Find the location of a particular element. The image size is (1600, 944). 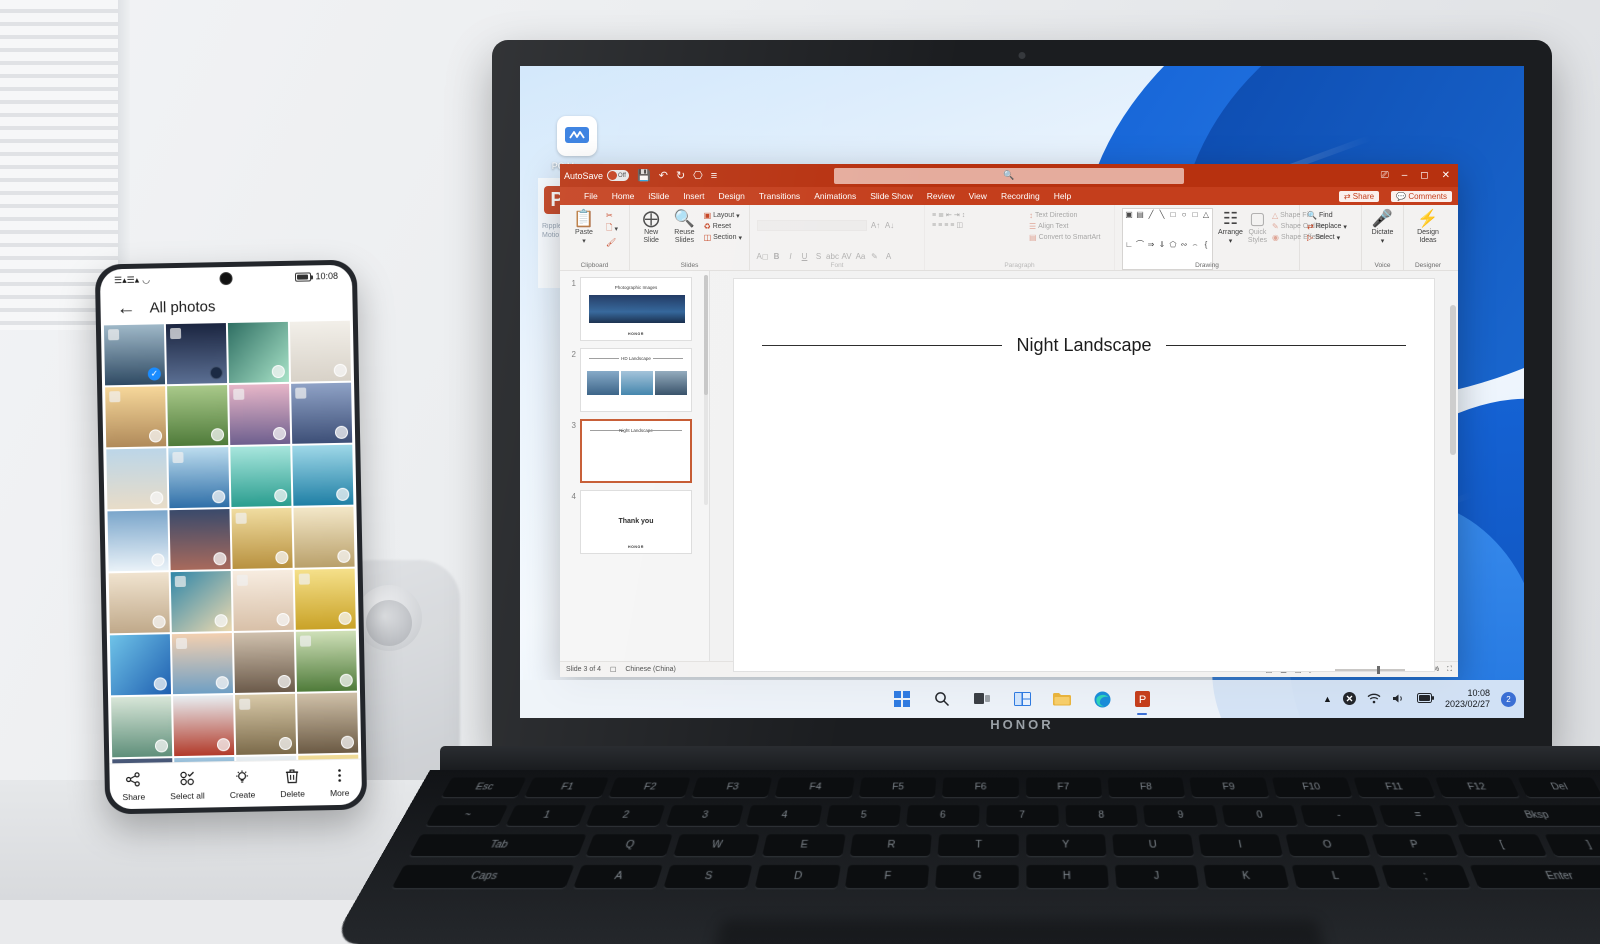

key: F10 is located at coordinates (1312, 787).